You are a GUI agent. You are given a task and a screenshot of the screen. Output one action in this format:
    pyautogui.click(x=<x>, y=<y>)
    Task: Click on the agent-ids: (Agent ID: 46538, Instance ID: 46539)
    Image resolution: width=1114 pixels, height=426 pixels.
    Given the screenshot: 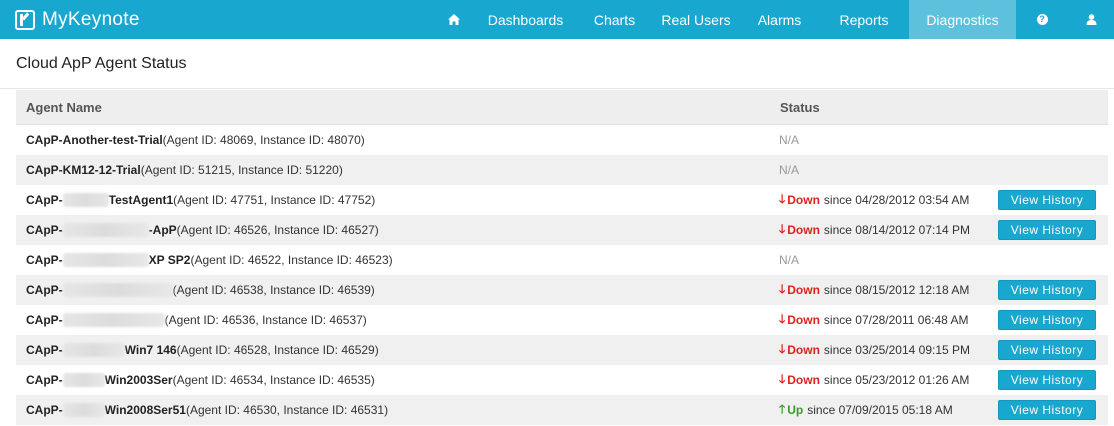 What is the action you would take?
    pyautogui.click(x=273, y=290)
    